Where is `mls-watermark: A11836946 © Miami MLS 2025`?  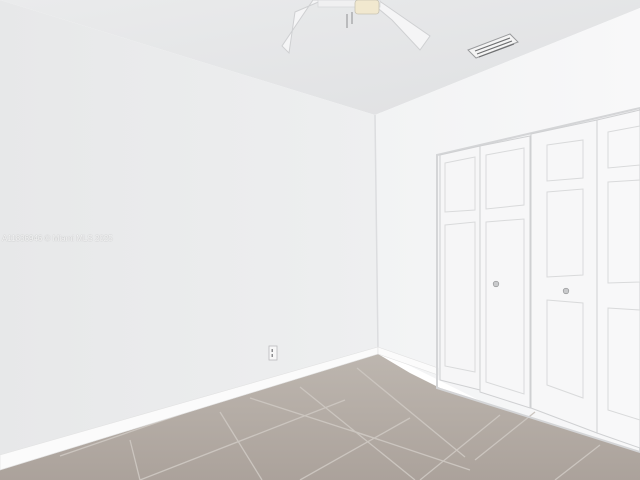 mls-watermark: A11836946 © Miami MLS 2025 is located at coordinates (57, 238).